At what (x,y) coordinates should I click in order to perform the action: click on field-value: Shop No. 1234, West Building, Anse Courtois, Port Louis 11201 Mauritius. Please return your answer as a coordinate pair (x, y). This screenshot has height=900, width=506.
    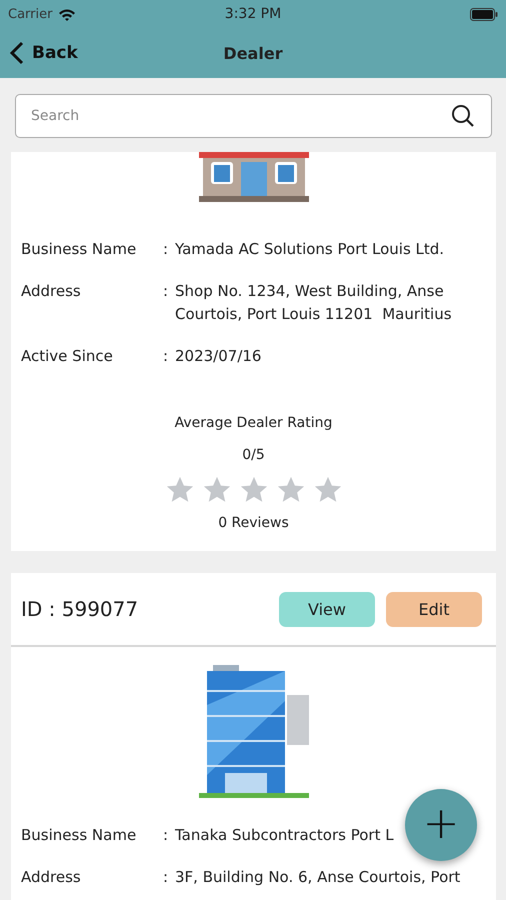
    Looking at the image, I should click on (314, 303).